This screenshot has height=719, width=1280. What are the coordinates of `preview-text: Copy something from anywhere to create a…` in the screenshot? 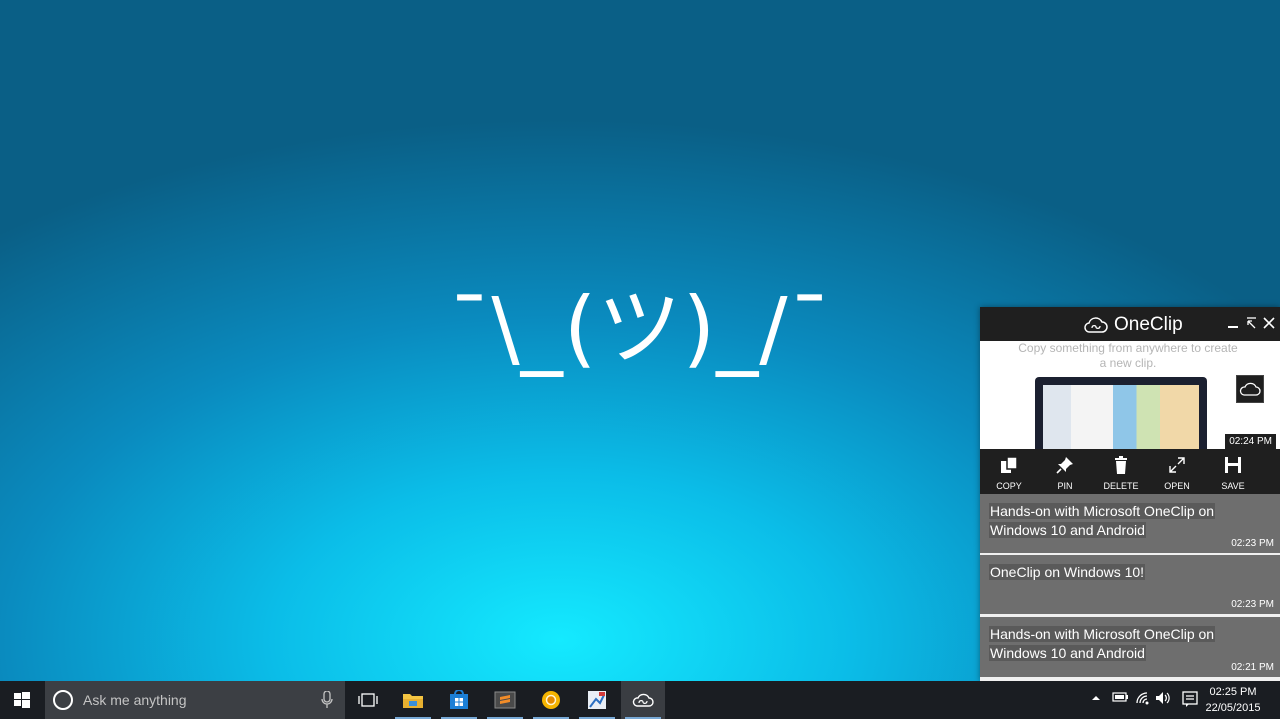 It's located at (1128, 355).